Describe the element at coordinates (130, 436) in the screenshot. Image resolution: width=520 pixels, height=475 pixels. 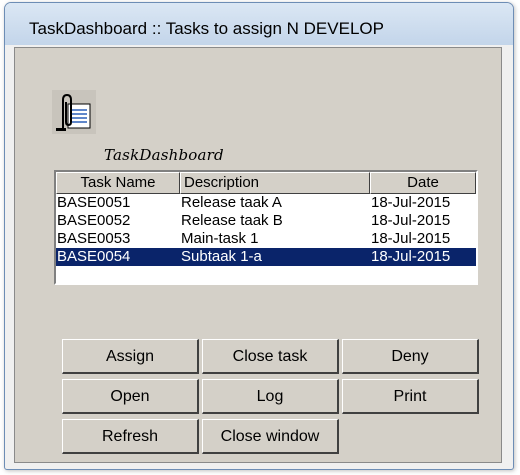
I see `refresh-button: Refresh` at that location.